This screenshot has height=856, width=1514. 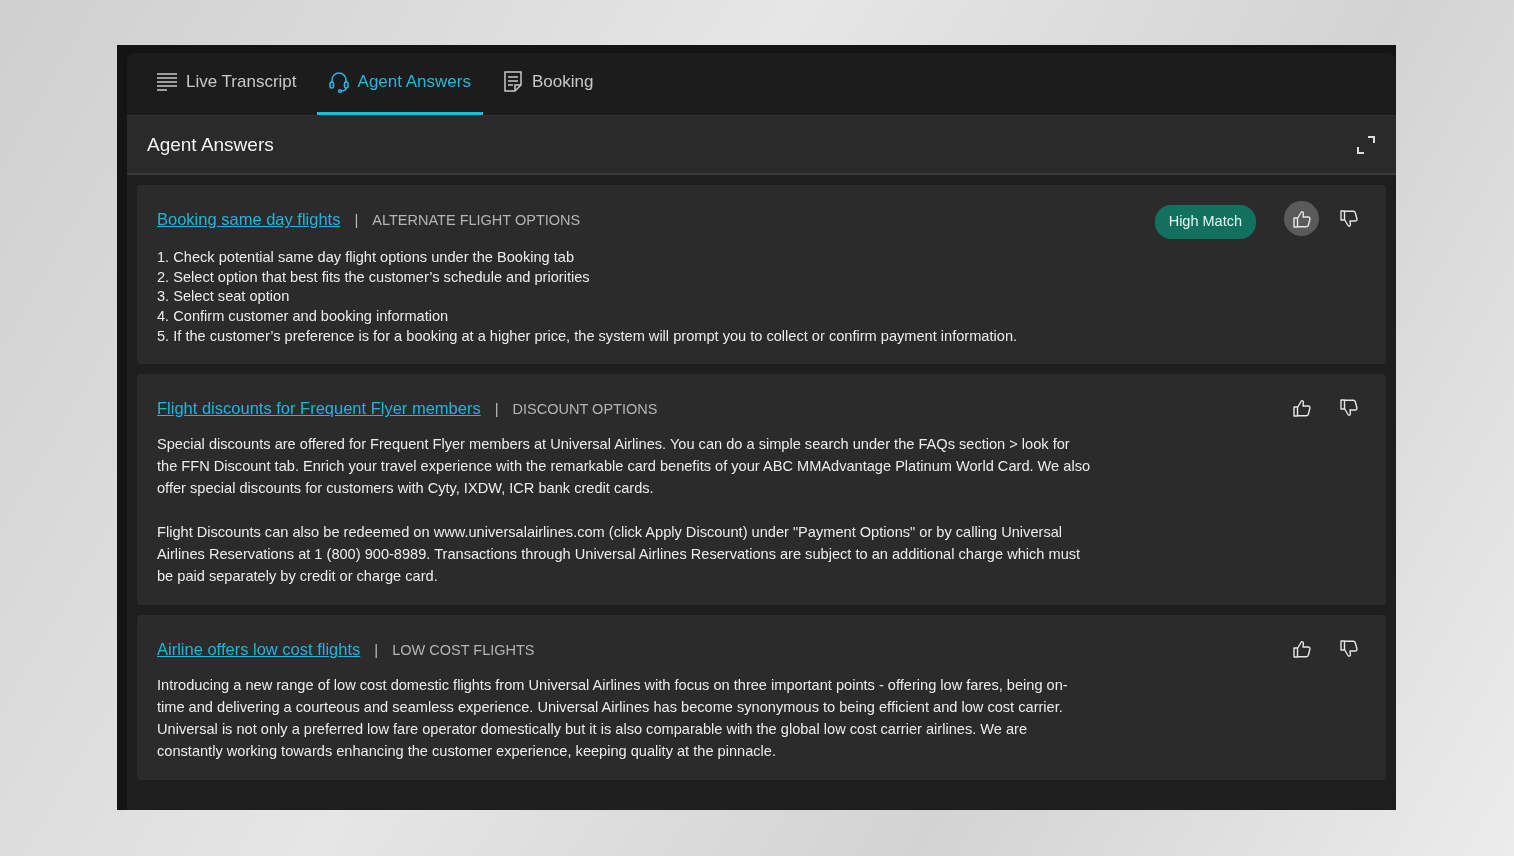 I want to click on tab: Live Transcript, so click(x=227, y=84).